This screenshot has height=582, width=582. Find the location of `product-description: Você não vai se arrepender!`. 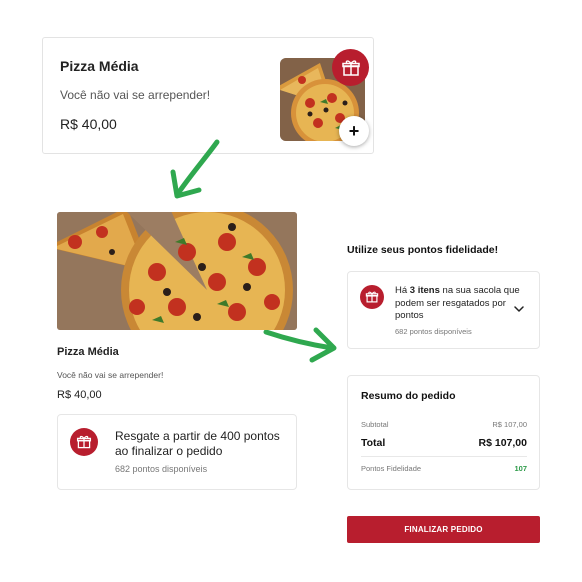

product-description: Você não vai se arrepender! is located at coordinates (110, 375).